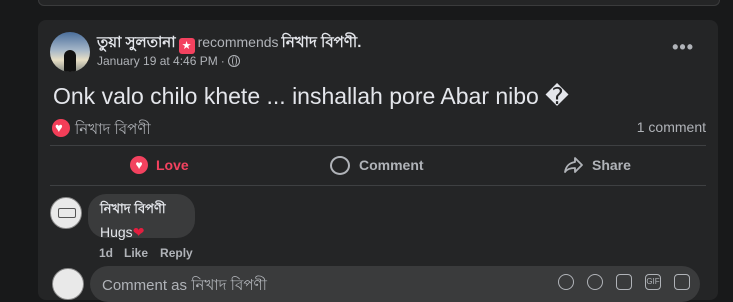 The image size is (733, 302). What do you see at coordinates (141, 210) in the screenshot?
I see `comment-author: নিখাদ বিপণী` at bounding box center [141, 210].